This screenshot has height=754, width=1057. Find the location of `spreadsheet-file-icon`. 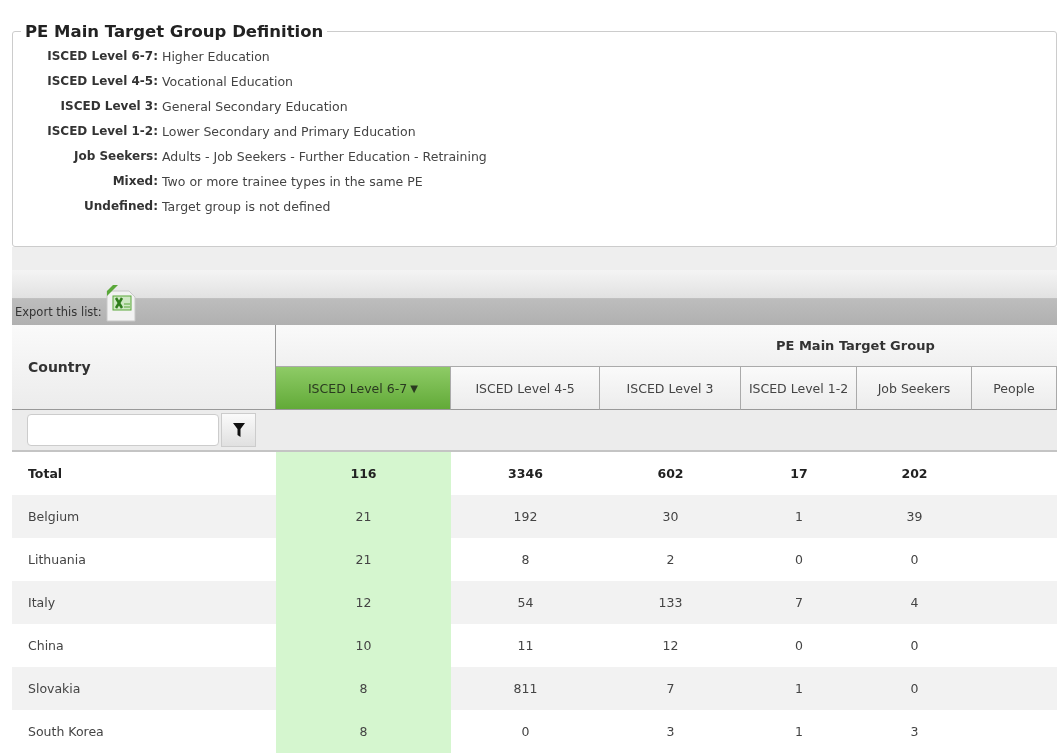

spreadsheet-file-icon is located at coordinates (120, 304).